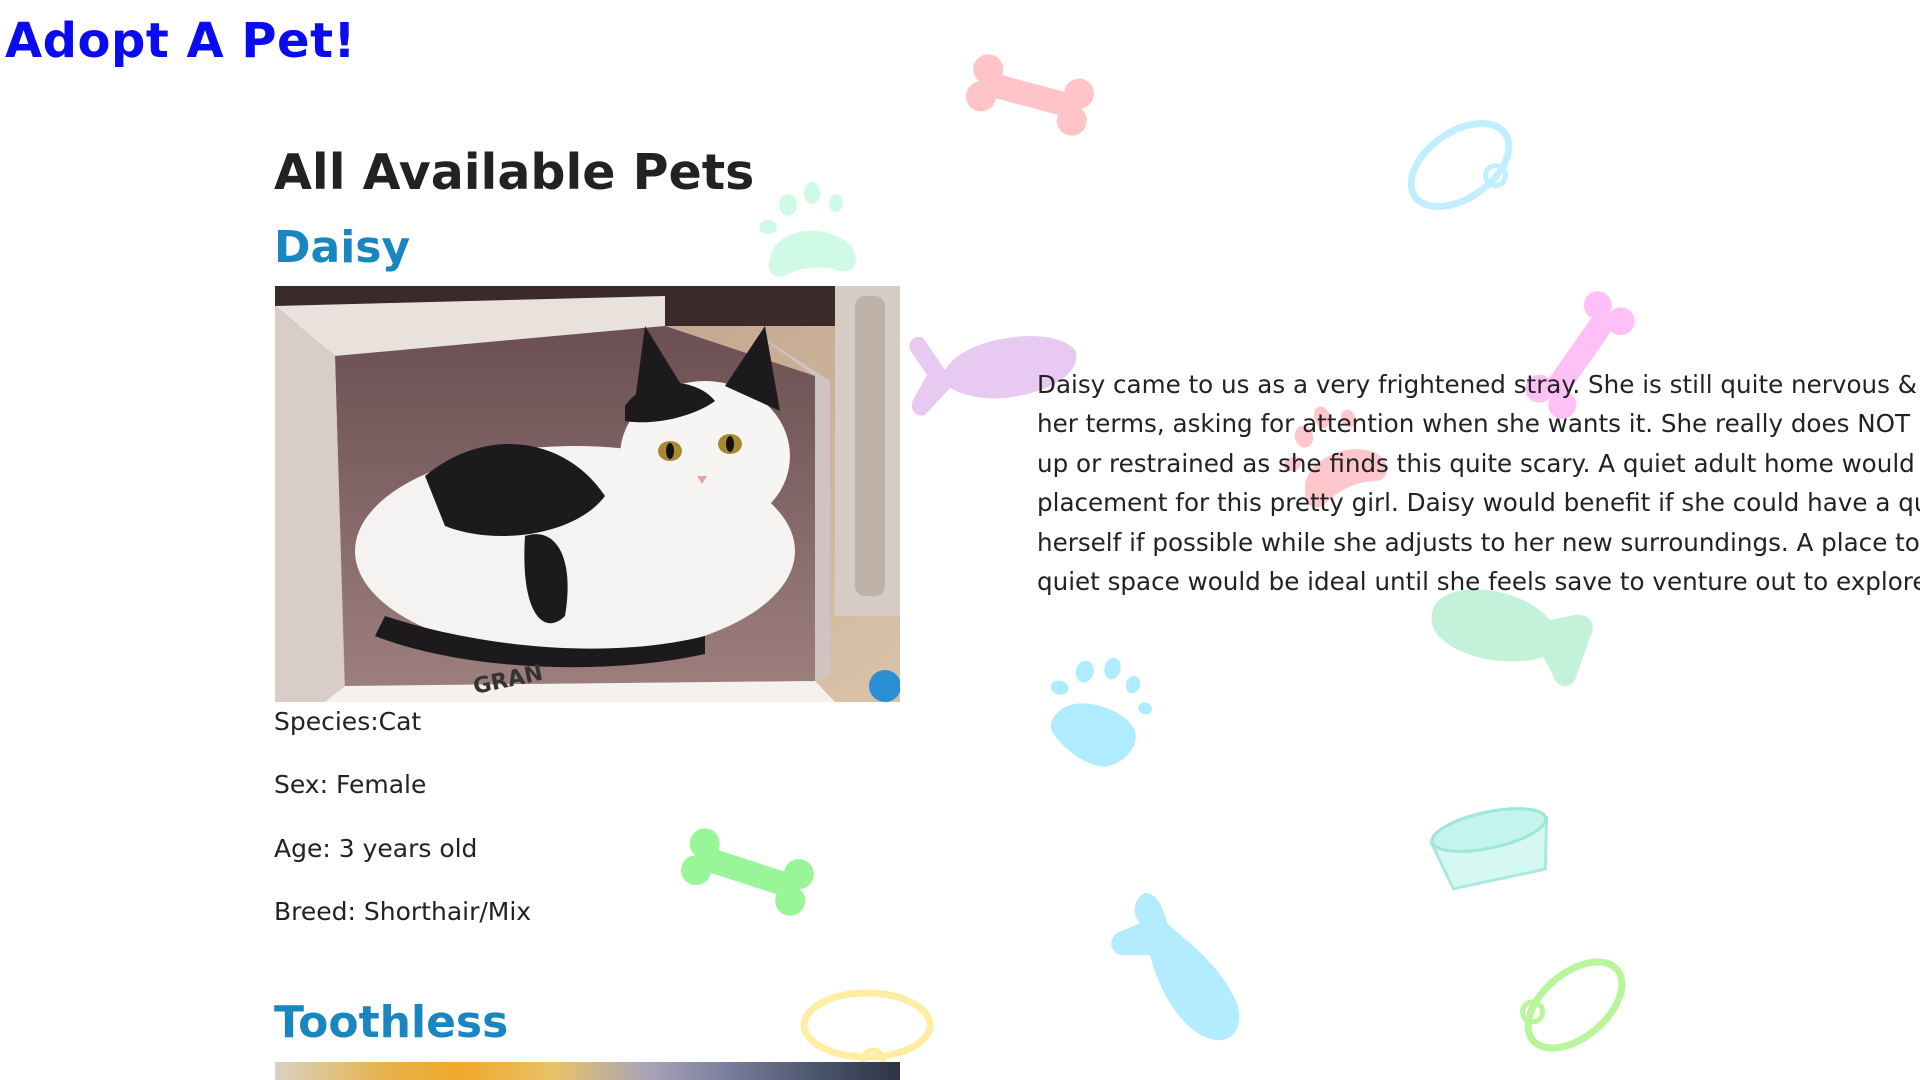 The width and height of the screenshot is (1920, 1080). Describe the element at coordinates (350, 784) in the screenshot. I see `pet-sex: Sex: Female` at that location.